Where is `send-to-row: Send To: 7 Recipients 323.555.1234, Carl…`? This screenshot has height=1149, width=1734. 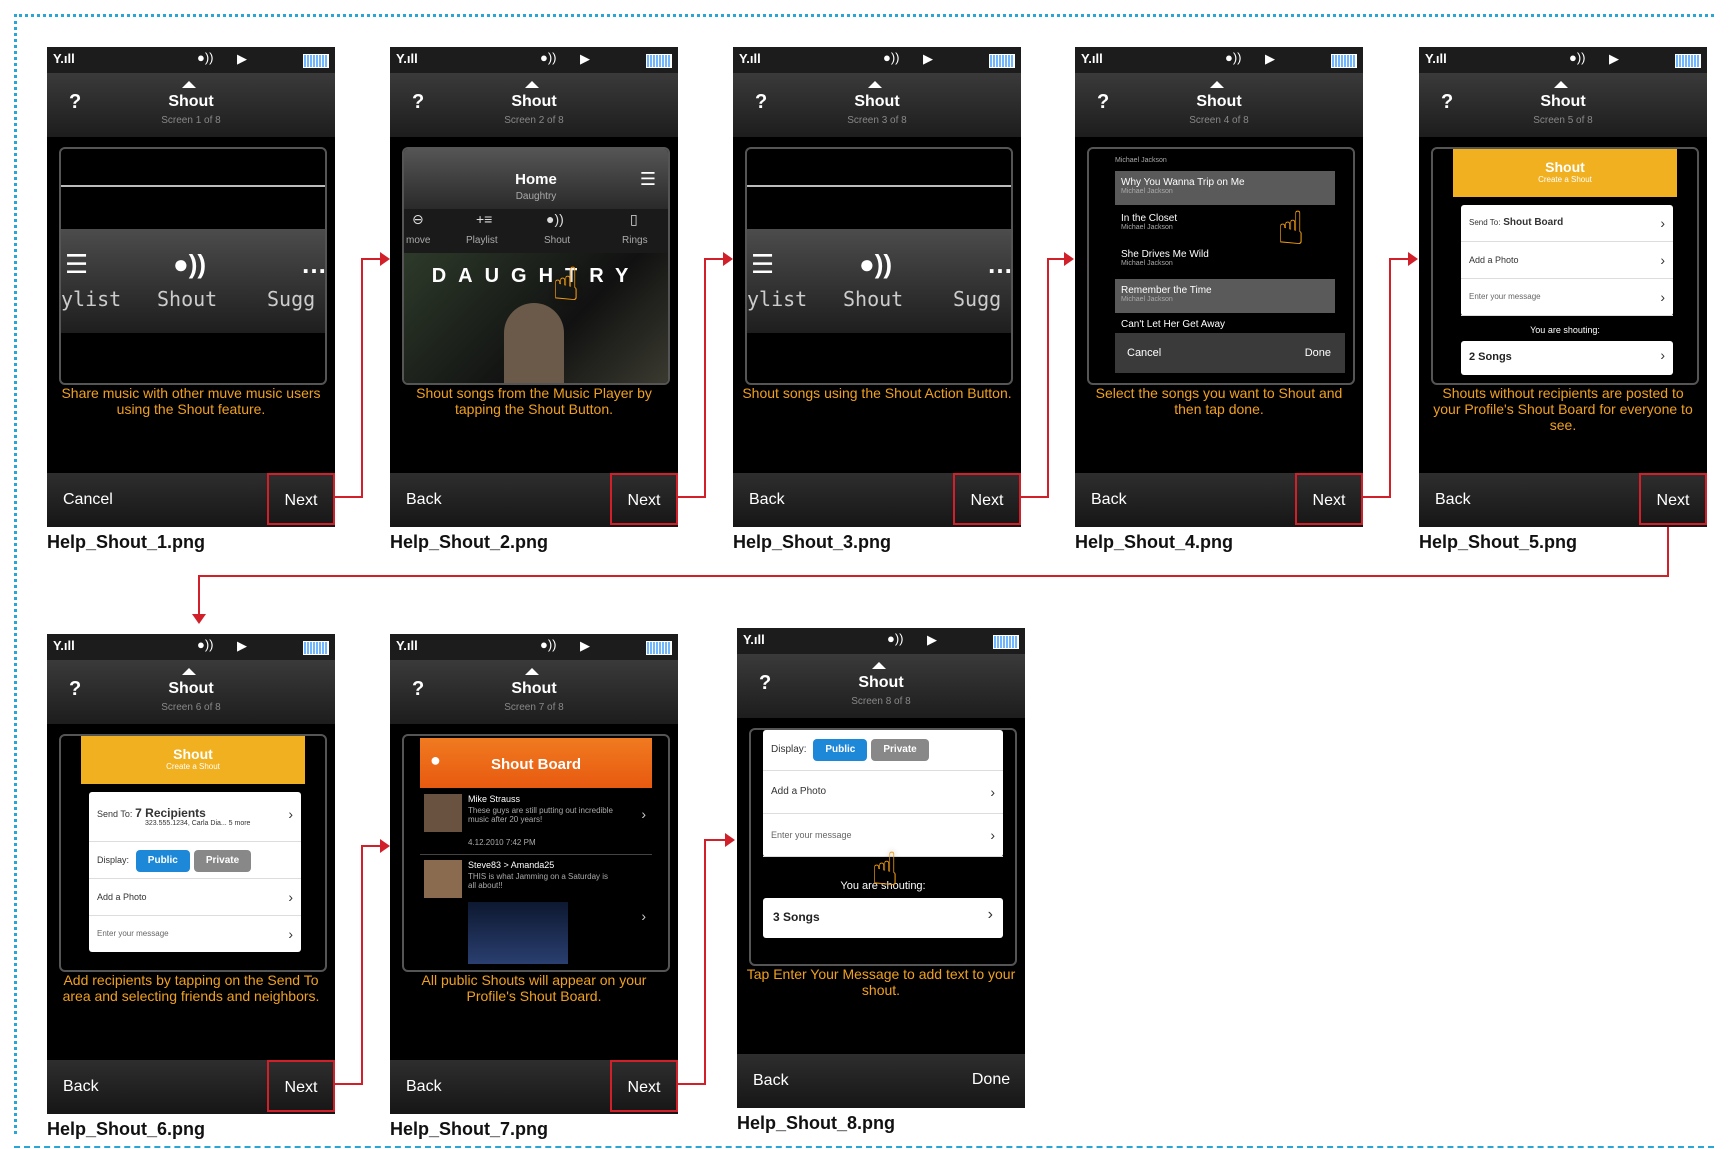 send-to-row: Send To: 7 Recipients 323.555.1234, Carl… is located at coordinates (195, 817).